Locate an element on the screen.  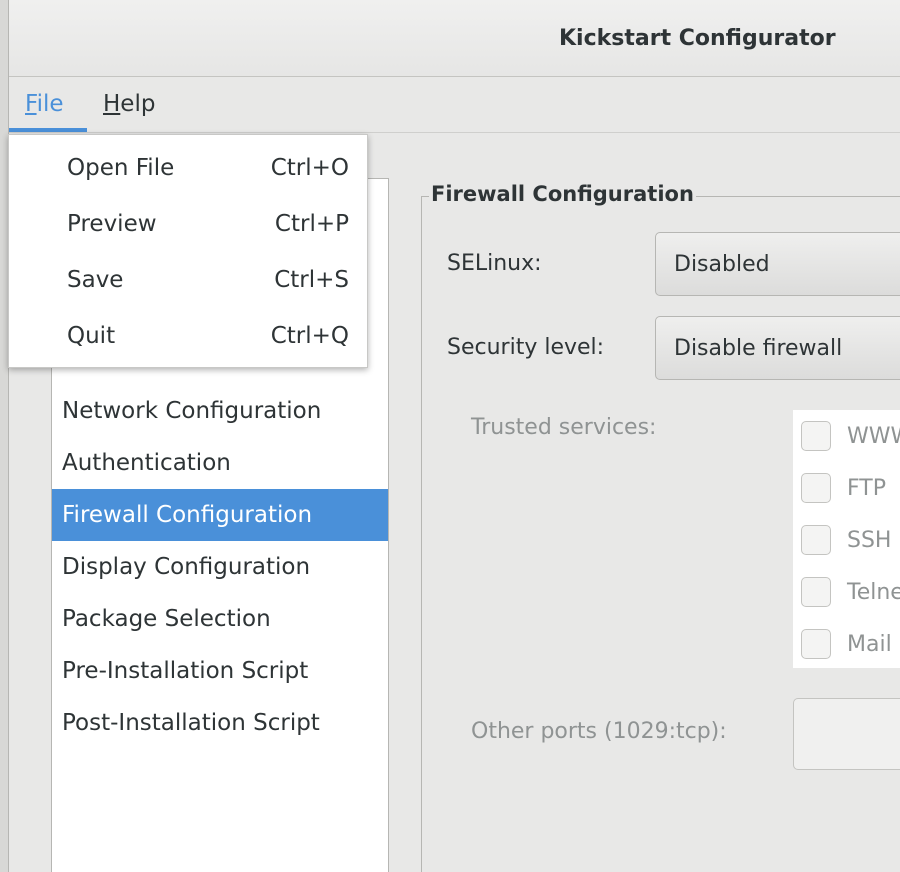
other-ports-input is located at coordinates (846, 734).